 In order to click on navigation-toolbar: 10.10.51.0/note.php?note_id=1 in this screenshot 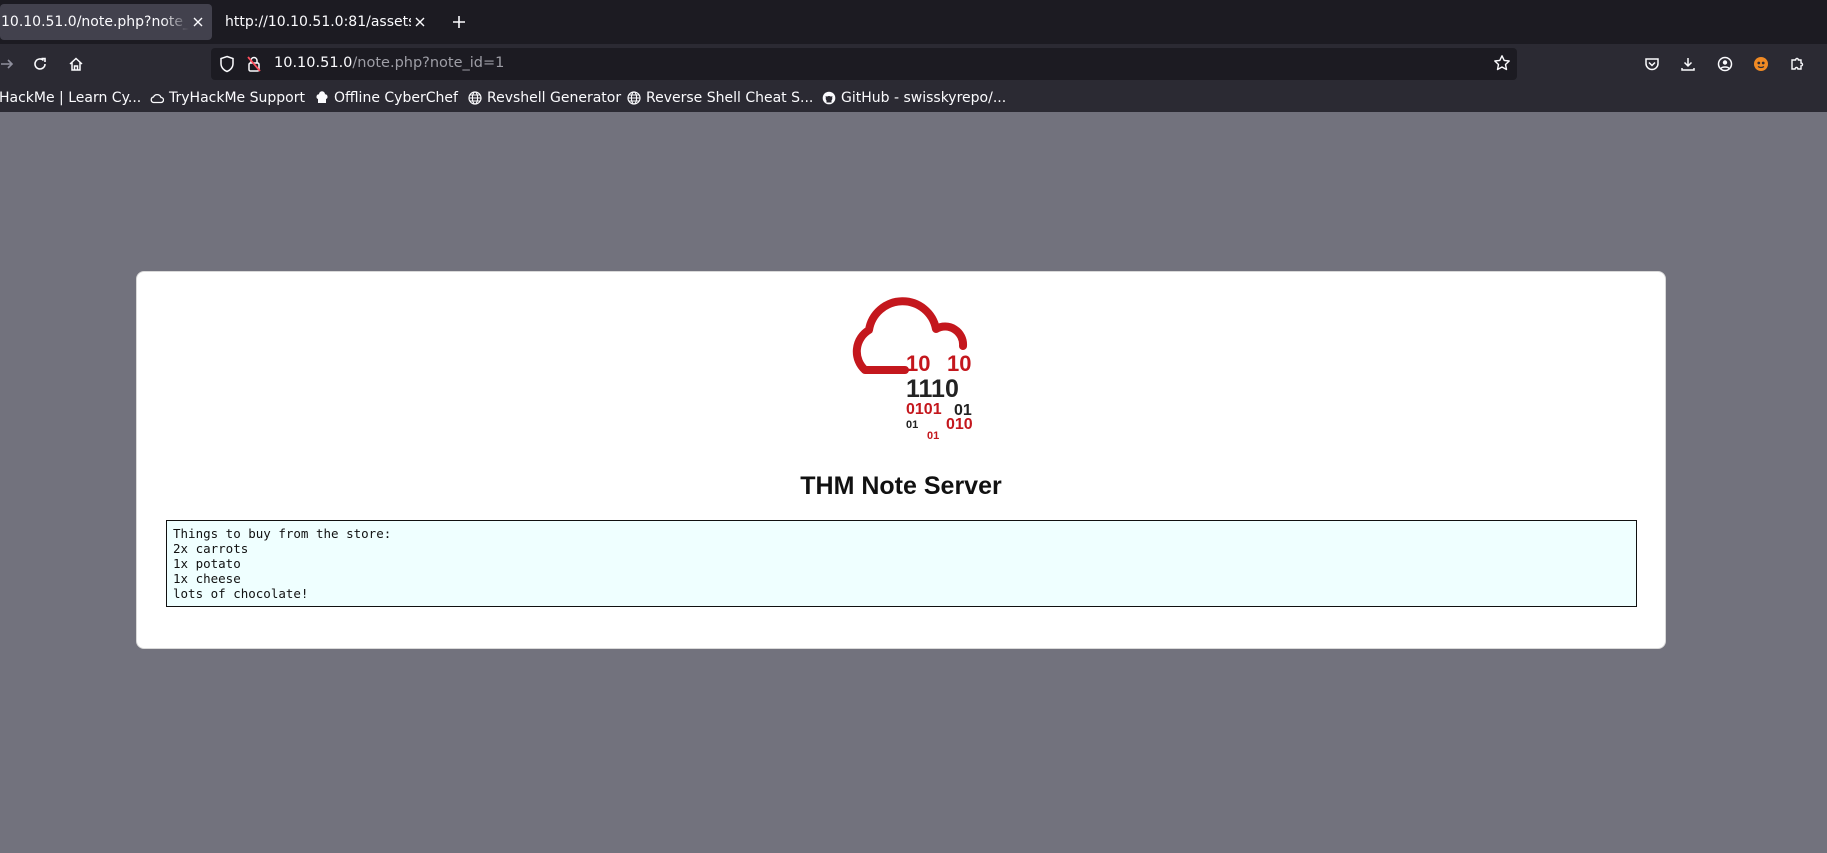, I will do `click(913, 64)`.